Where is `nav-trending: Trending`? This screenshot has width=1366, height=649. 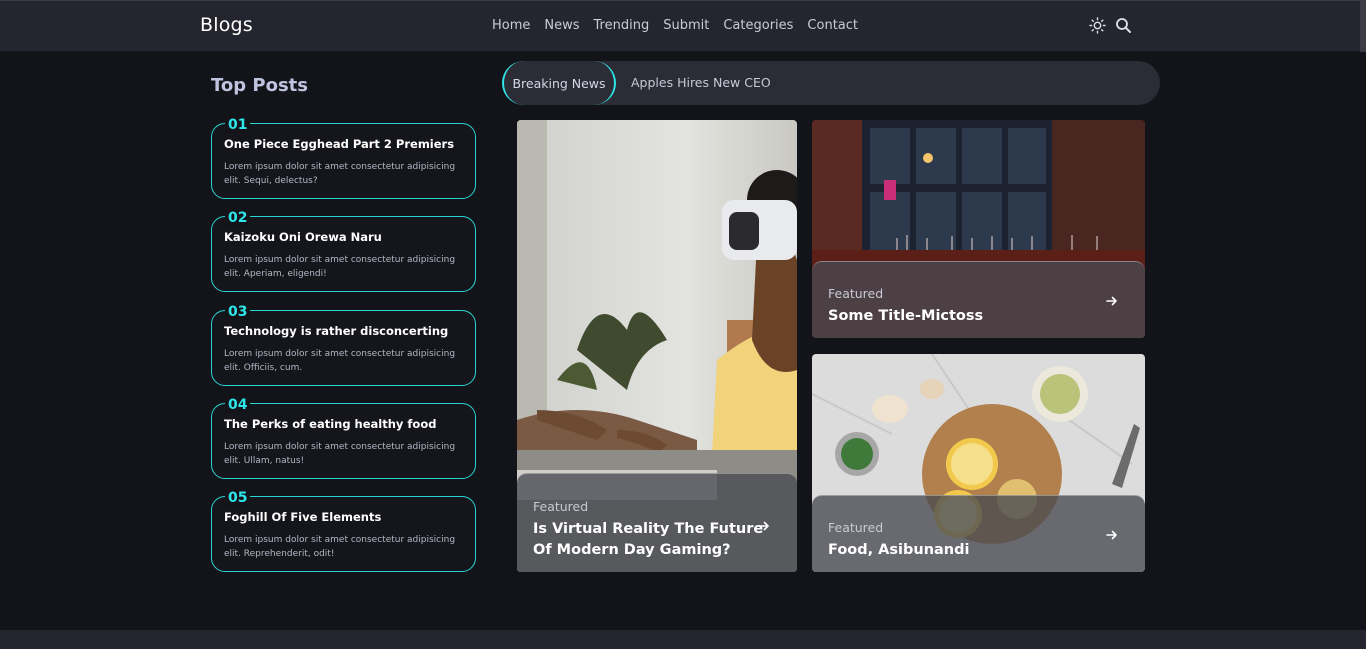
nav-trending: Trending is located at coordinates (622, 25).